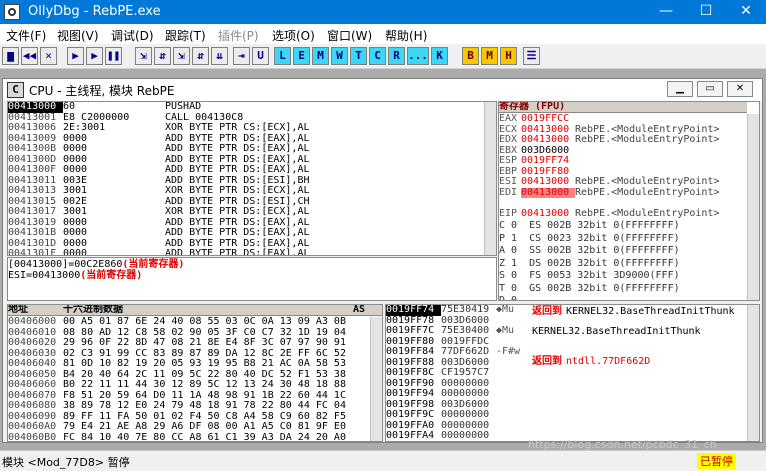 The image size is (766, 471). Describe the element at coordinates (32, 405) in the screenshot. I see `dump-address: 00406080` at that location.